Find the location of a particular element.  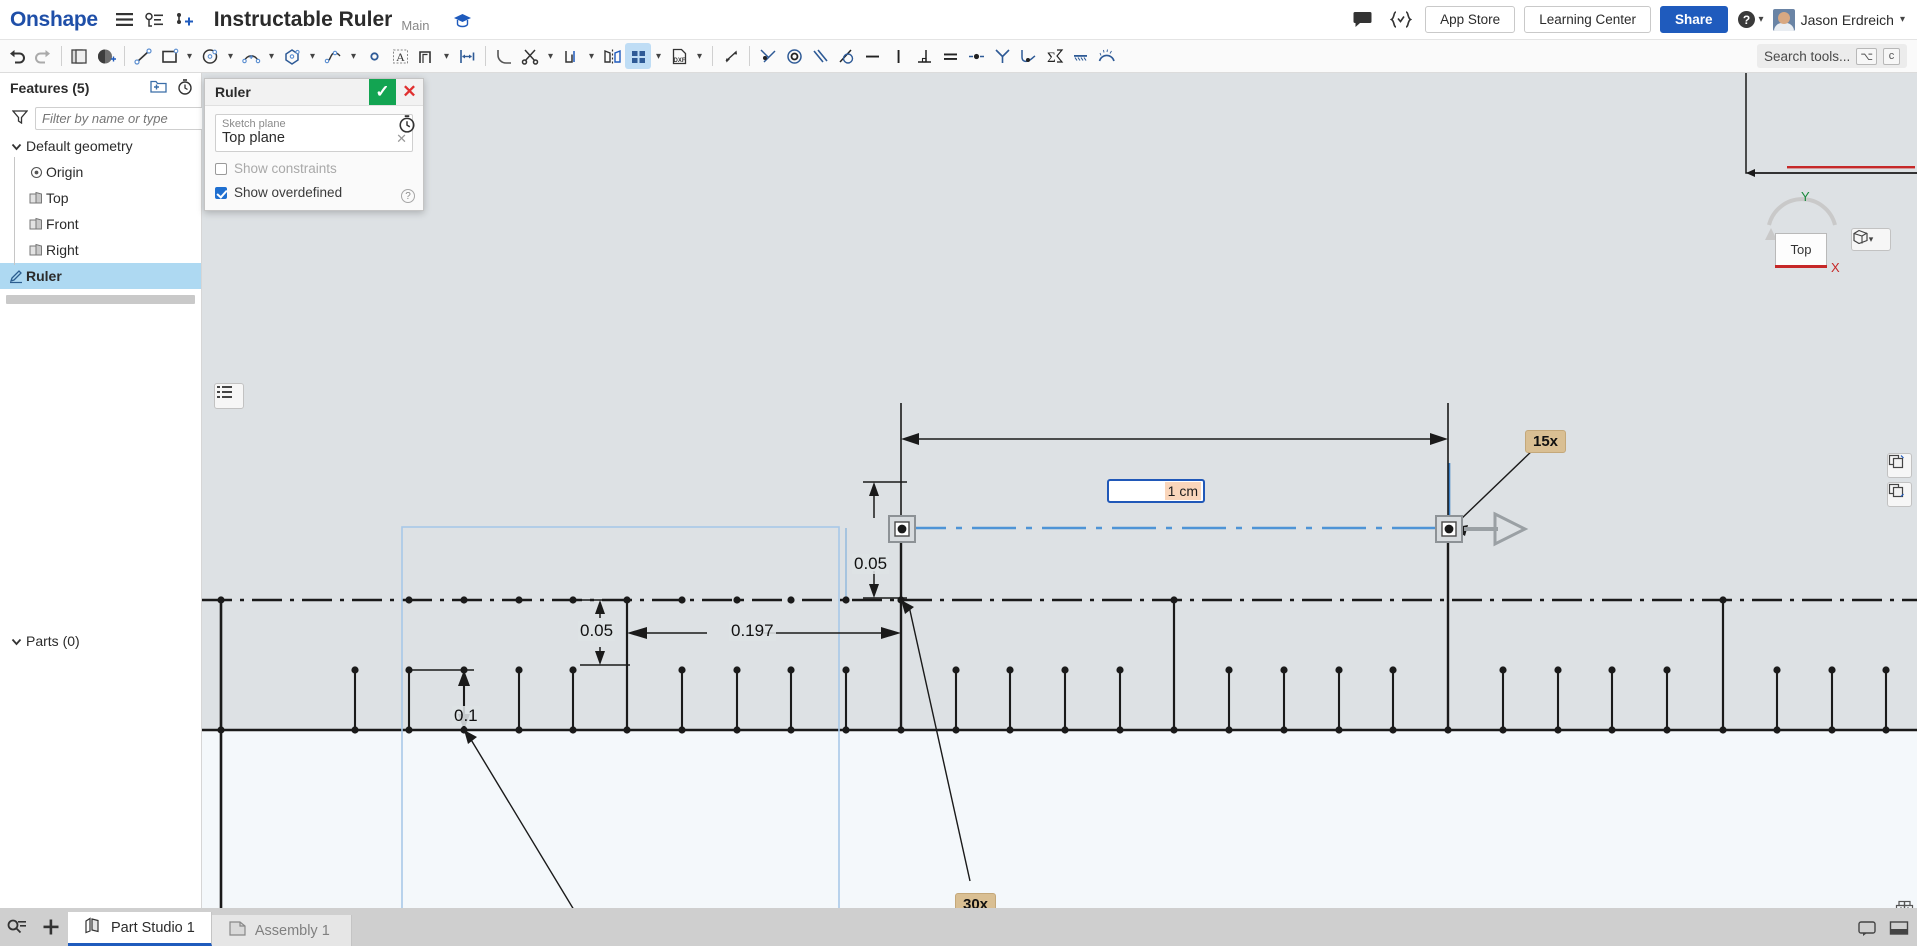

horizontal-constraint-icon is located at coordinates (872, 56).